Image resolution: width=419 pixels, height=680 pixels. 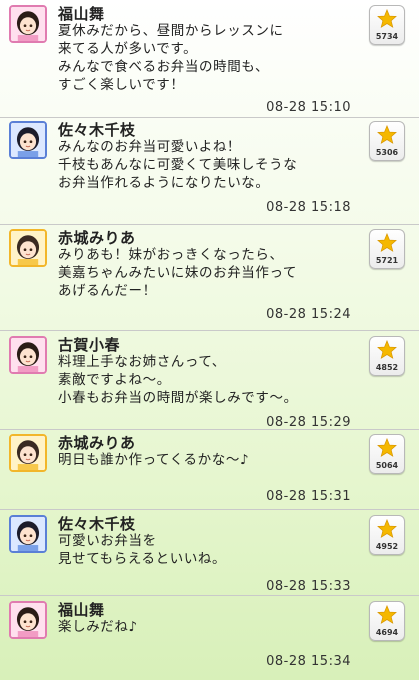 What do you see at coordinates (387, 356) in the screenshot?
I see `like-button: 4852` at bounding box center [387, 356].